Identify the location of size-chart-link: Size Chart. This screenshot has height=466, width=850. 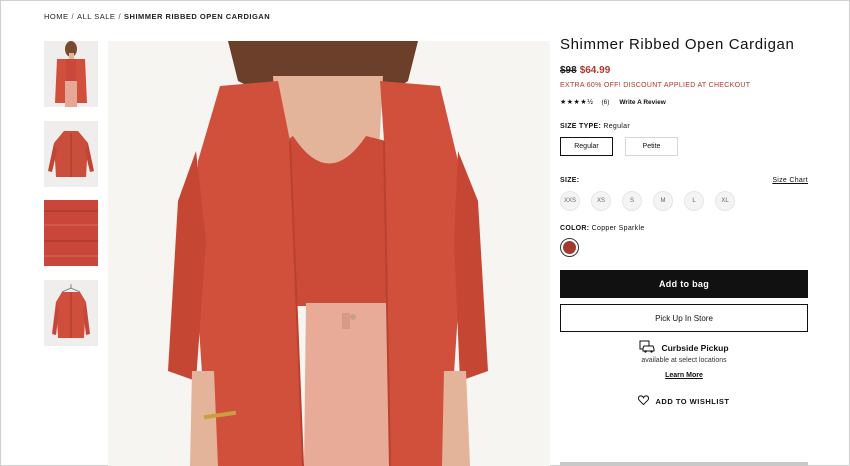
(790, 180).